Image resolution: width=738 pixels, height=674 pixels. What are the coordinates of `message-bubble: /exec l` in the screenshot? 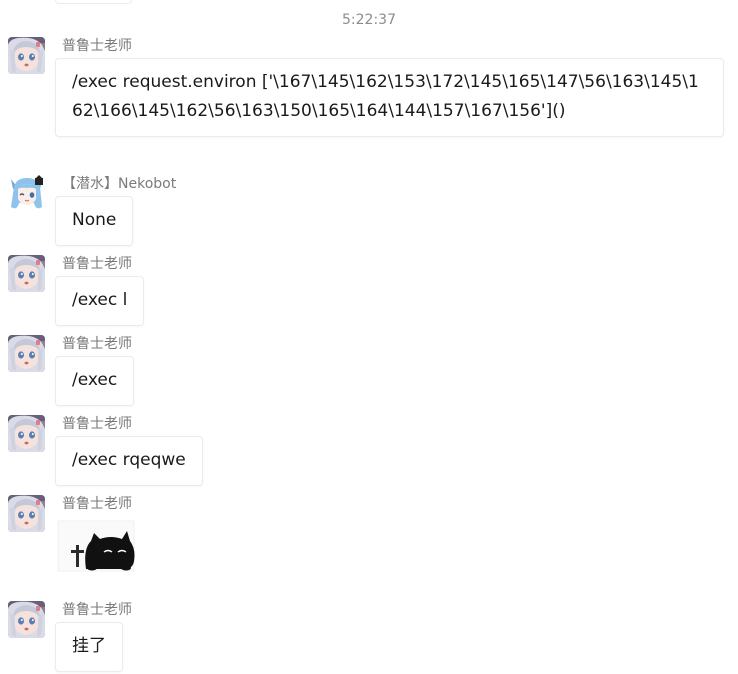 It's located at (100, 301).